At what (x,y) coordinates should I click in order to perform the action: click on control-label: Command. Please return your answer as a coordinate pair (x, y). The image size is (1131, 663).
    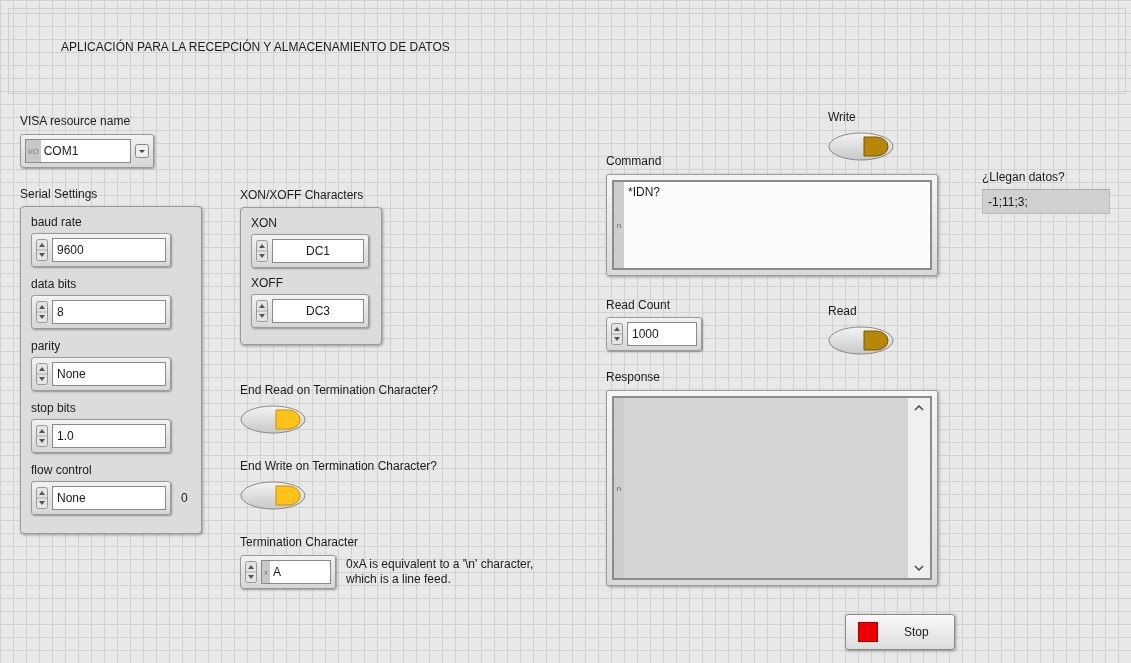
    Looking at the image, I should click on (634, 161).